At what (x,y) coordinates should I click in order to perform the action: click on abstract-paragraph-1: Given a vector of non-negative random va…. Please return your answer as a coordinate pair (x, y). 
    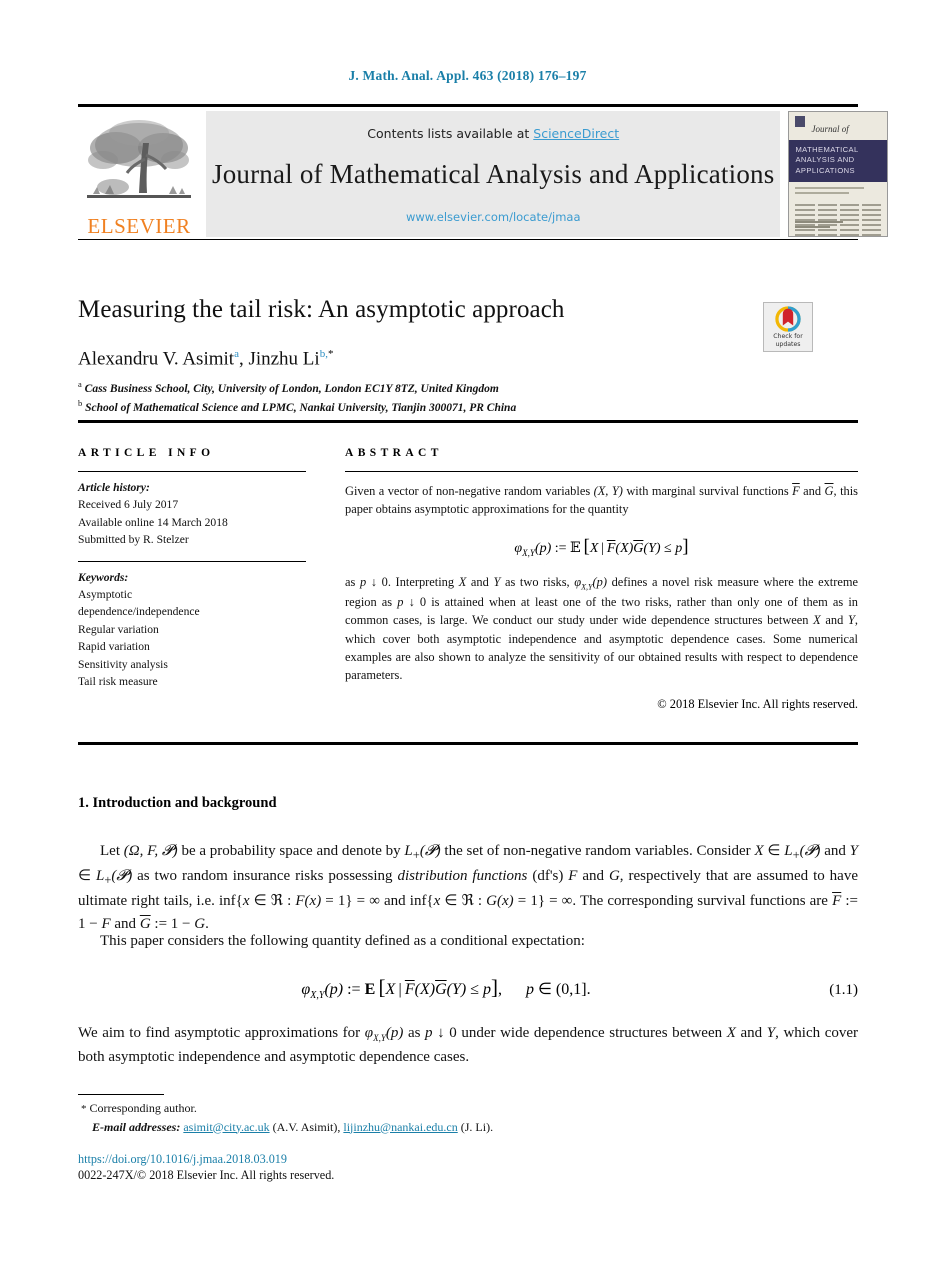
    Looking at the image, I should click on (601, 500).